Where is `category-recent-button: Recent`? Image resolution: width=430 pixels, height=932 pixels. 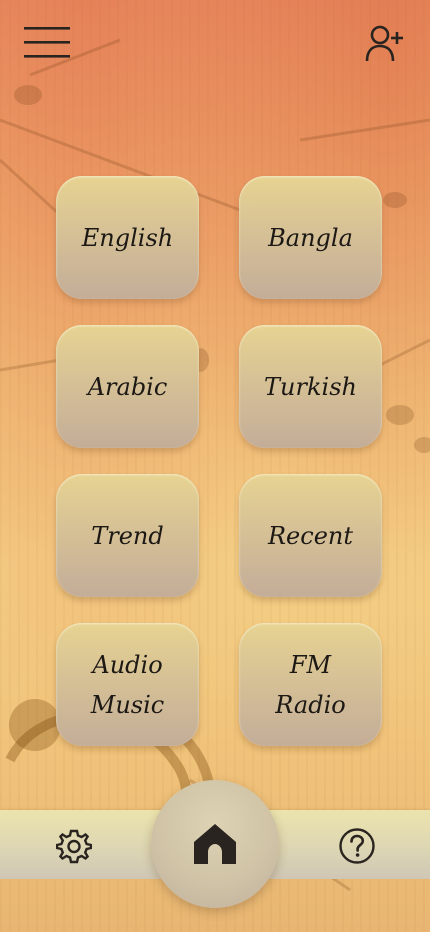
category-recent-button: Recent is located at coordinates (310, 535).